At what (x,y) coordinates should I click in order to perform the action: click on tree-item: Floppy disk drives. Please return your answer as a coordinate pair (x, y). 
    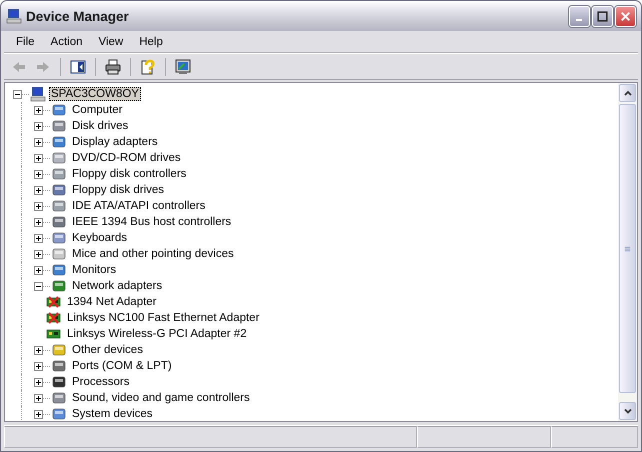
    Looking at the image, I should click on (118, 190).